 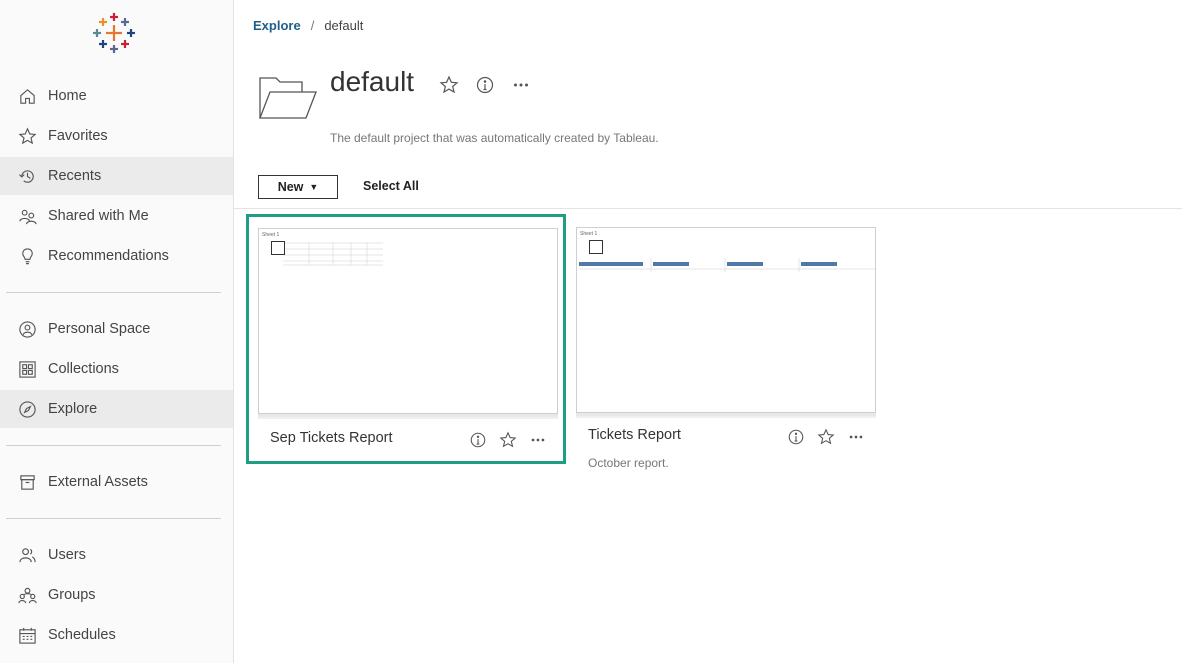 I want to click on sidebar-item-home: Home, so click(x=116, y=96).